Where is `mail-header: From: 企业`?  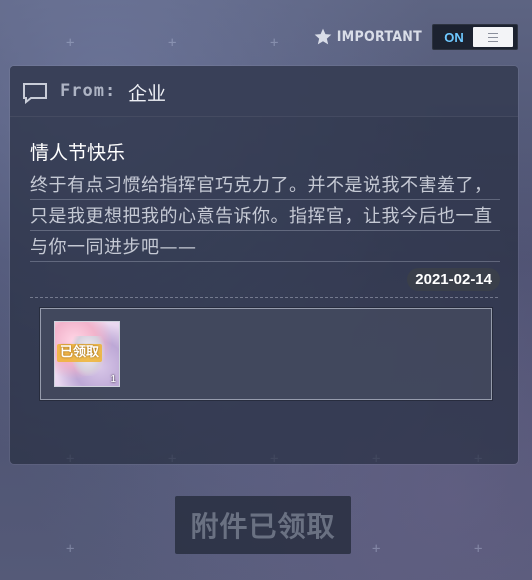
mail-header: From: 企业 is located at coordinates (264, 91).